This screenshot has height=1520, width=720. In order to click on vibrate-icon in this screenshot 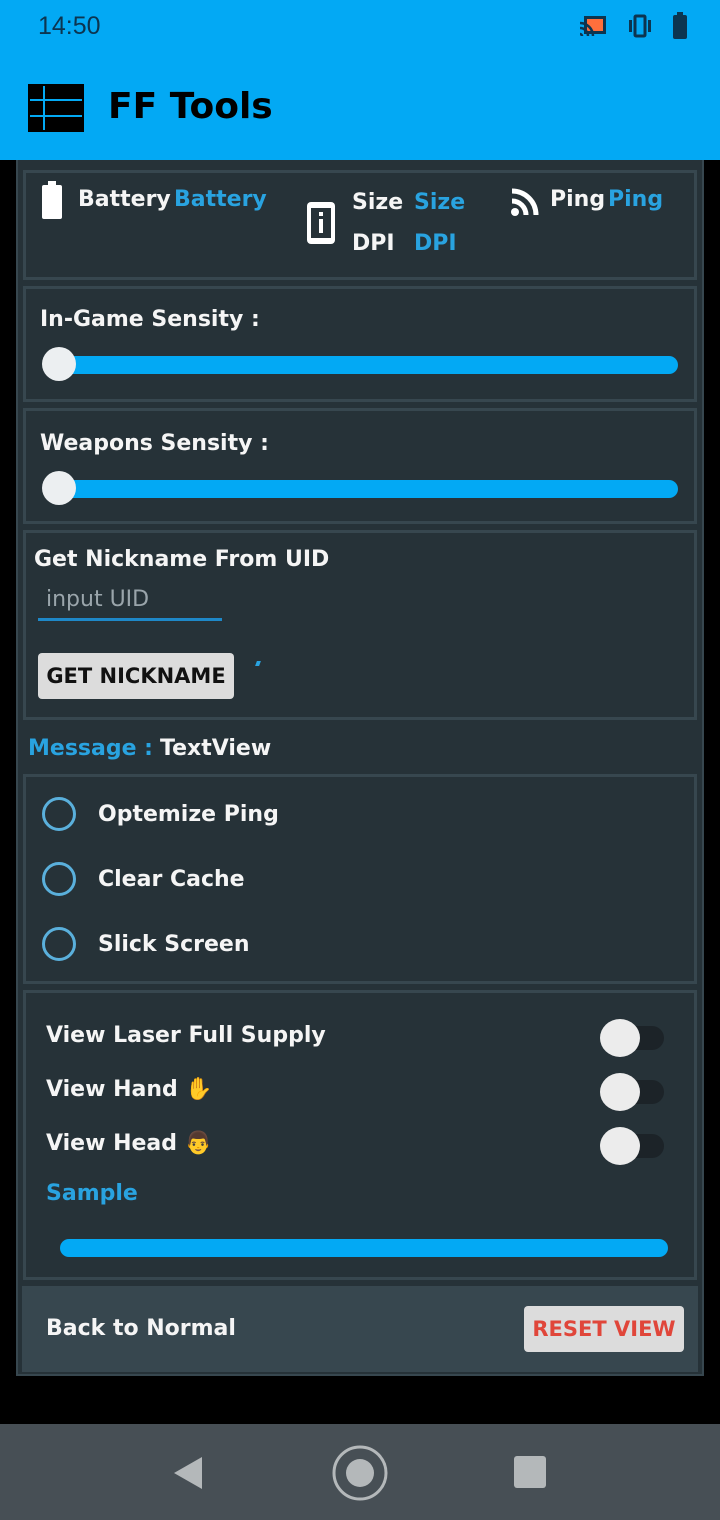, I will do `click(640, 28)`.